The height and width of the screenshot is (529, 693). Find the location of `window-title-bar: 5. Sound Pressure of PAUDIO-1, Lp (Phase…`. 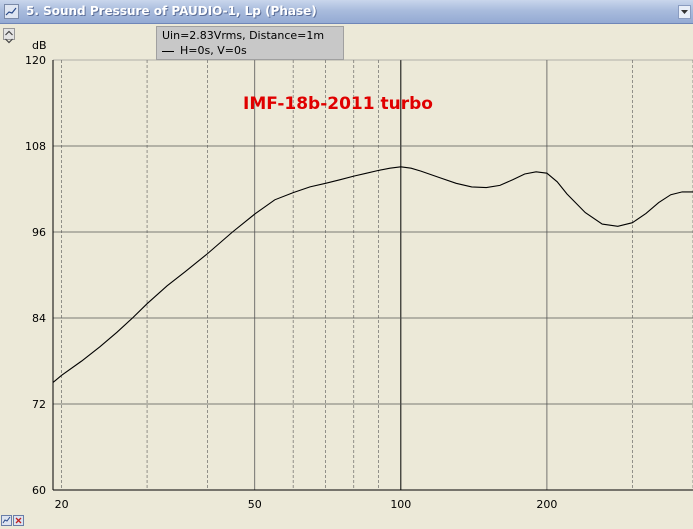

window-title-bar: 5. Sound Pressure of PAUDIO-1, Lp (Phase… is located at coordinates (346, 12).